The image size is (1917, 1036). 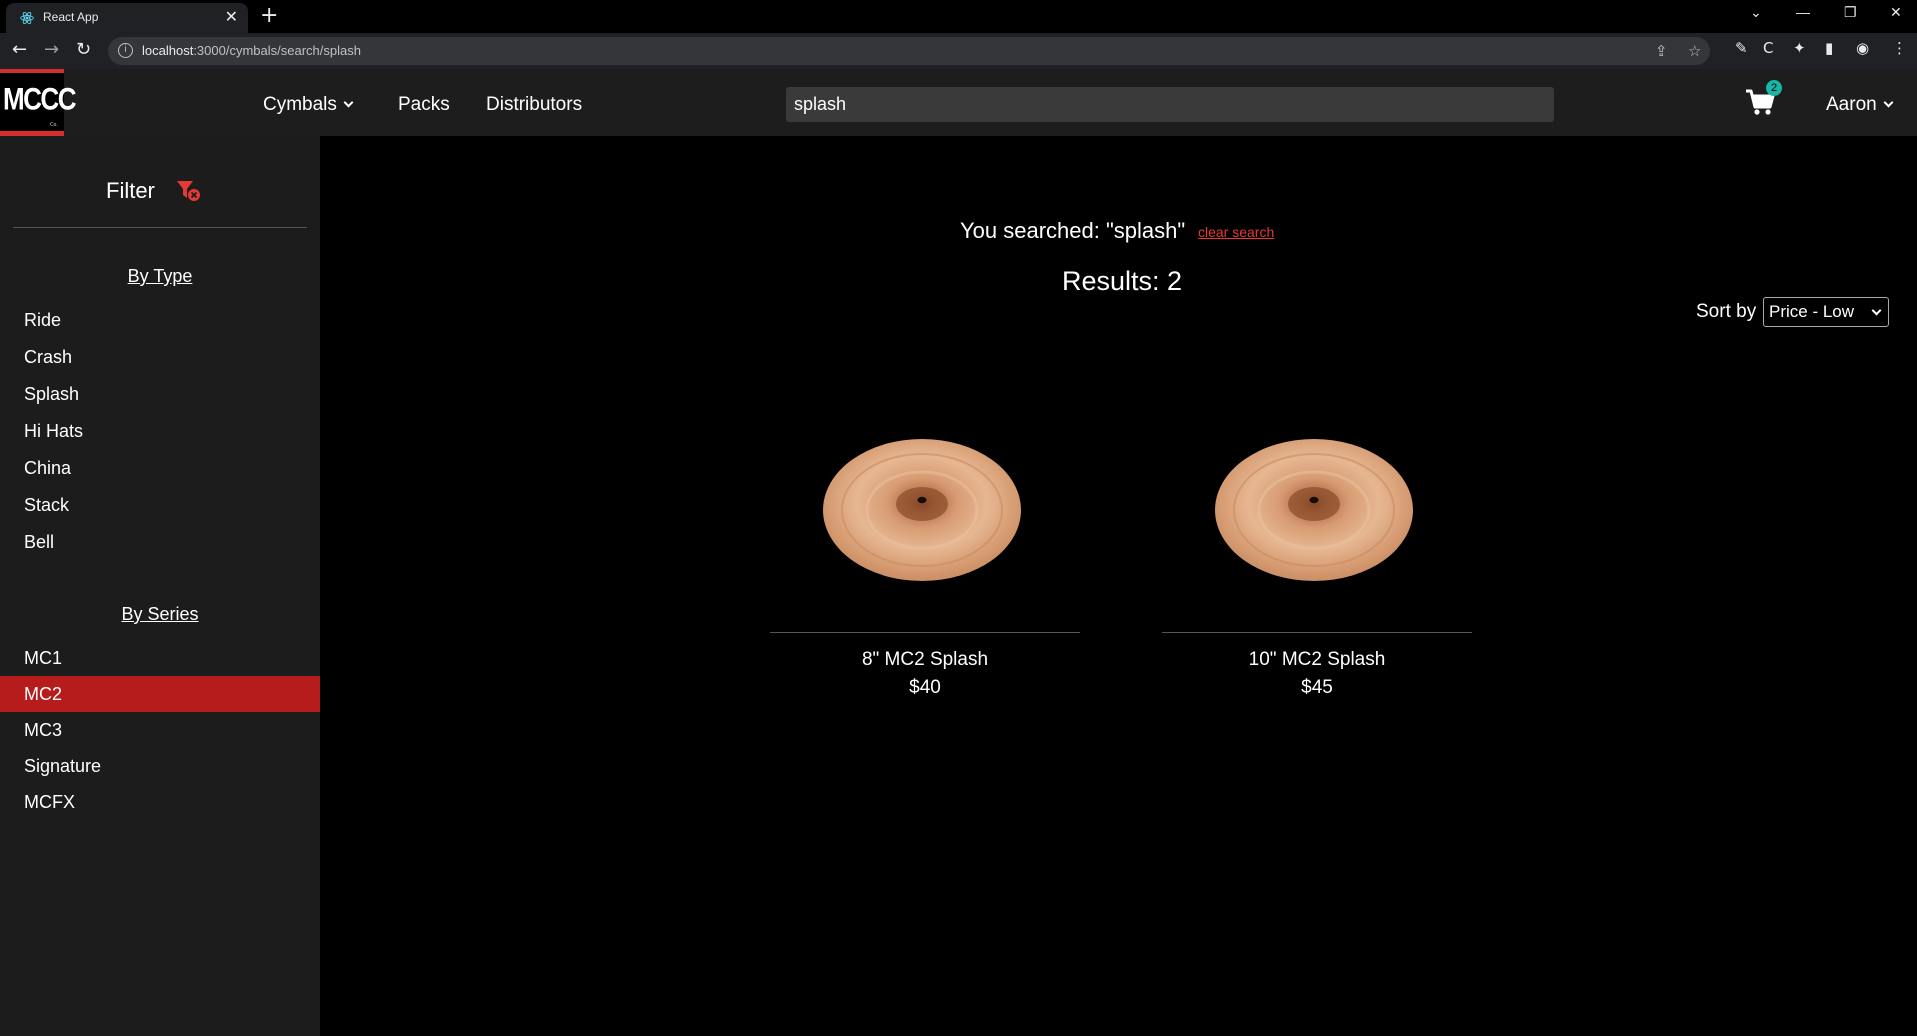 I want to click on series-item-signature: Signature, so click(x=160, y=766).